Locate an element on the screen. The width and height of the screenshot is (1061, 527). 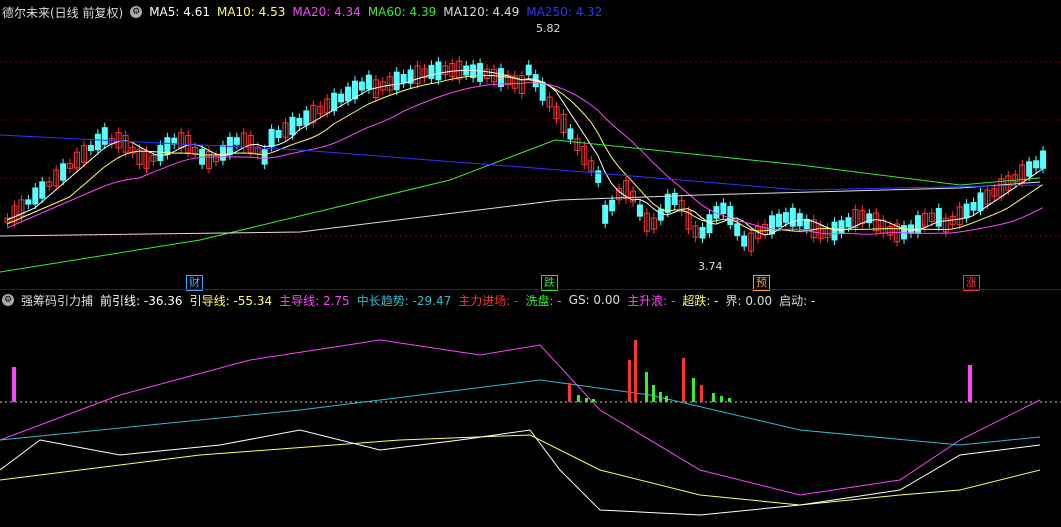
ma120-line is located at coordinates (520, 209).